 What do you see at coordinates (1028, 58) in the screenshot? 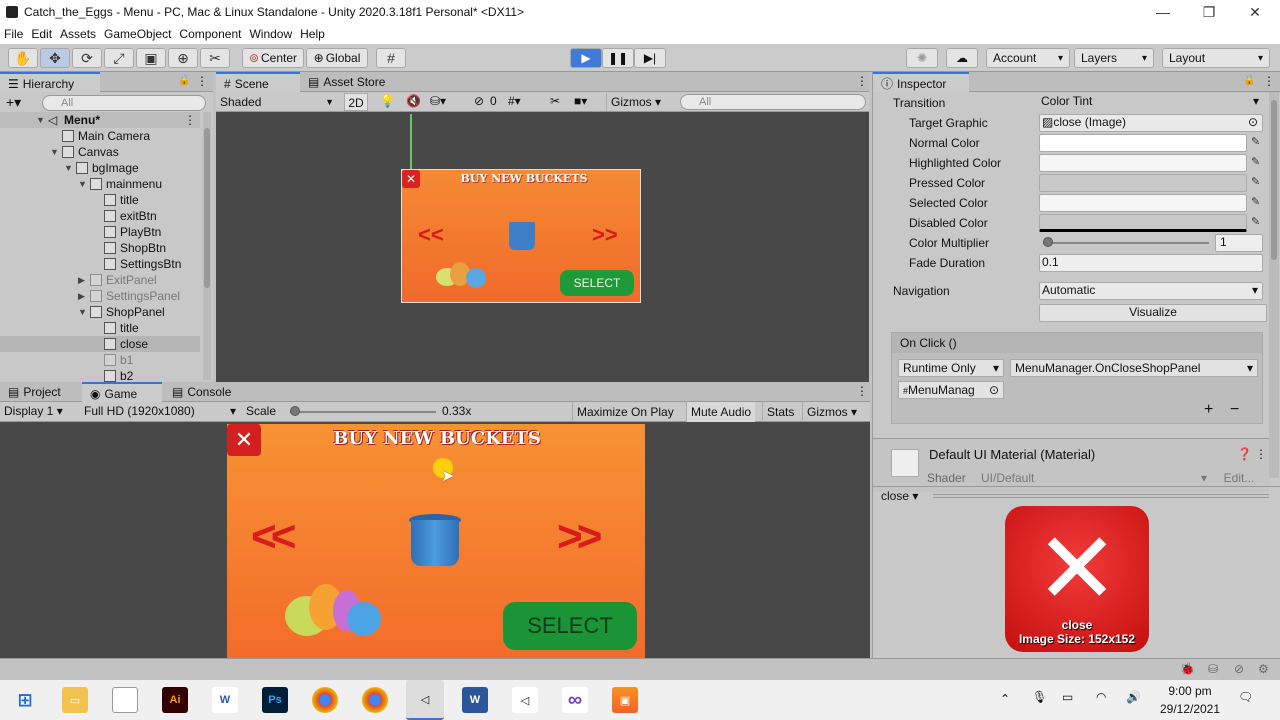
I see `account-dropdown: Account` at bounding box center [1028, 58].